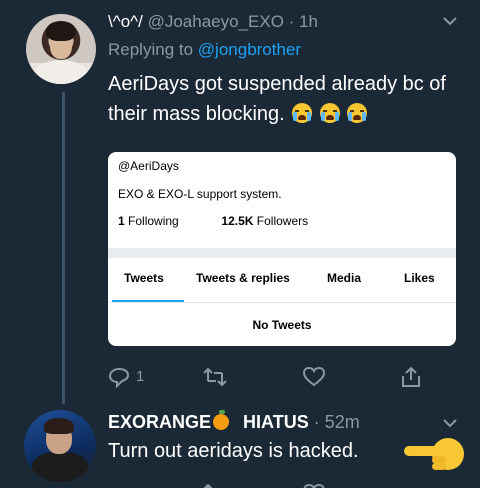  What do you see at coordinates (234, 421) in the screenshot?
I see `tweet-header: EXORANGE HIATUS · 52m` at bounding box center [234, 421].